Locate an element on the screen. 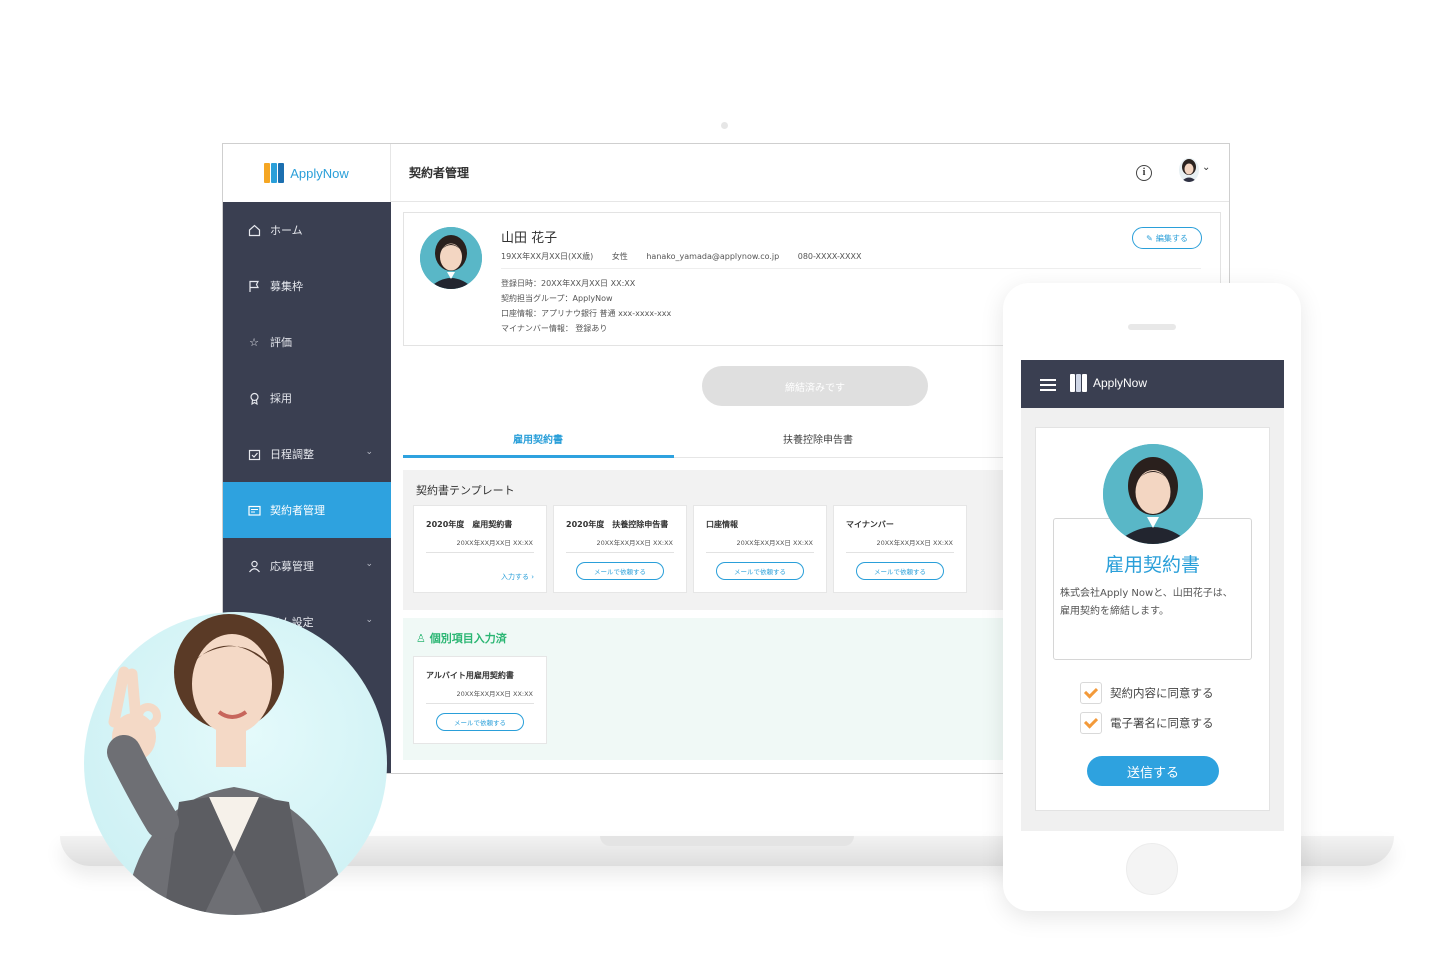  sidebar-item-applications: 応募管理 ⌄ is located at coordinates (307, 566).